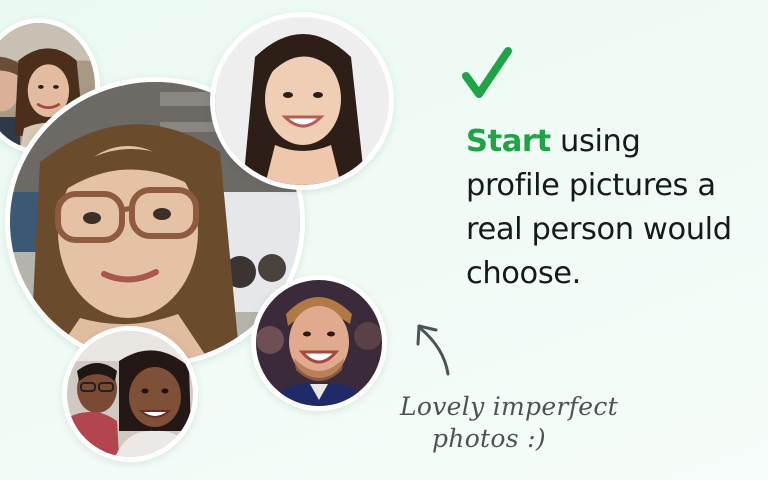 This screenshot has height=480, width=768. Describe the element at coordinates (130, 394) in the screenshot. I see `profile-photo-friends` at that location.